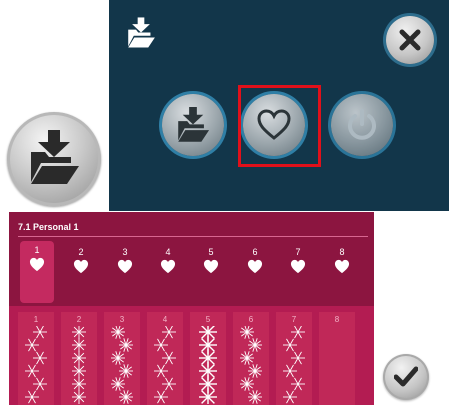  I want to click on stitch-column-3: 3, so click(122, 358).